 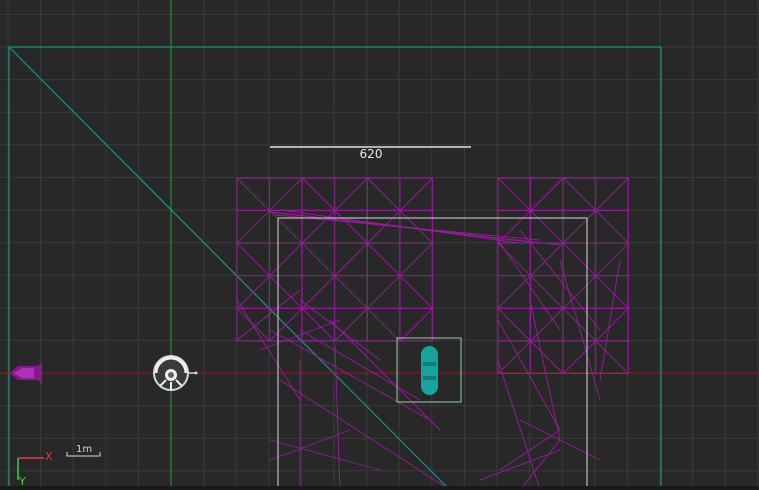 I want to click on goal-arrow-icon, so click(x=26, y=373).